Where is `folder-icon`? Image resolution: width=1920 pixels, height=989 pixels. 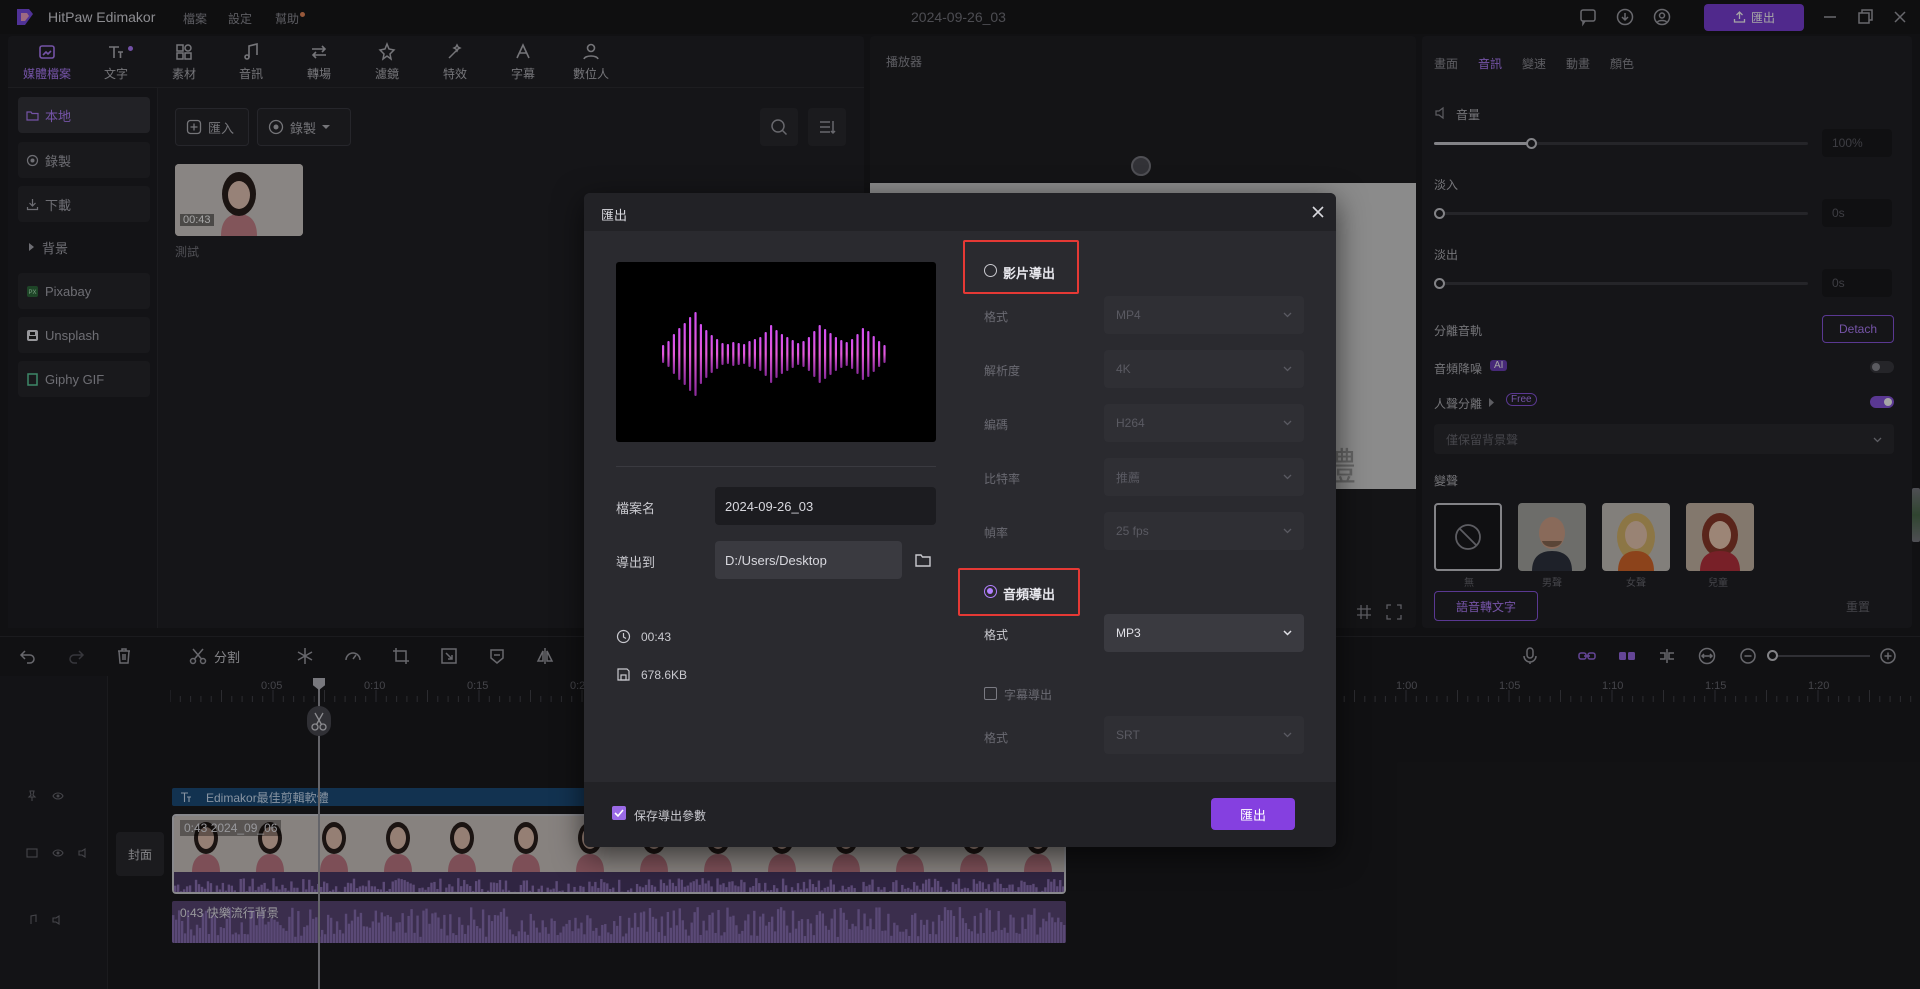 folder-icon is located at coordinates (923, 560).